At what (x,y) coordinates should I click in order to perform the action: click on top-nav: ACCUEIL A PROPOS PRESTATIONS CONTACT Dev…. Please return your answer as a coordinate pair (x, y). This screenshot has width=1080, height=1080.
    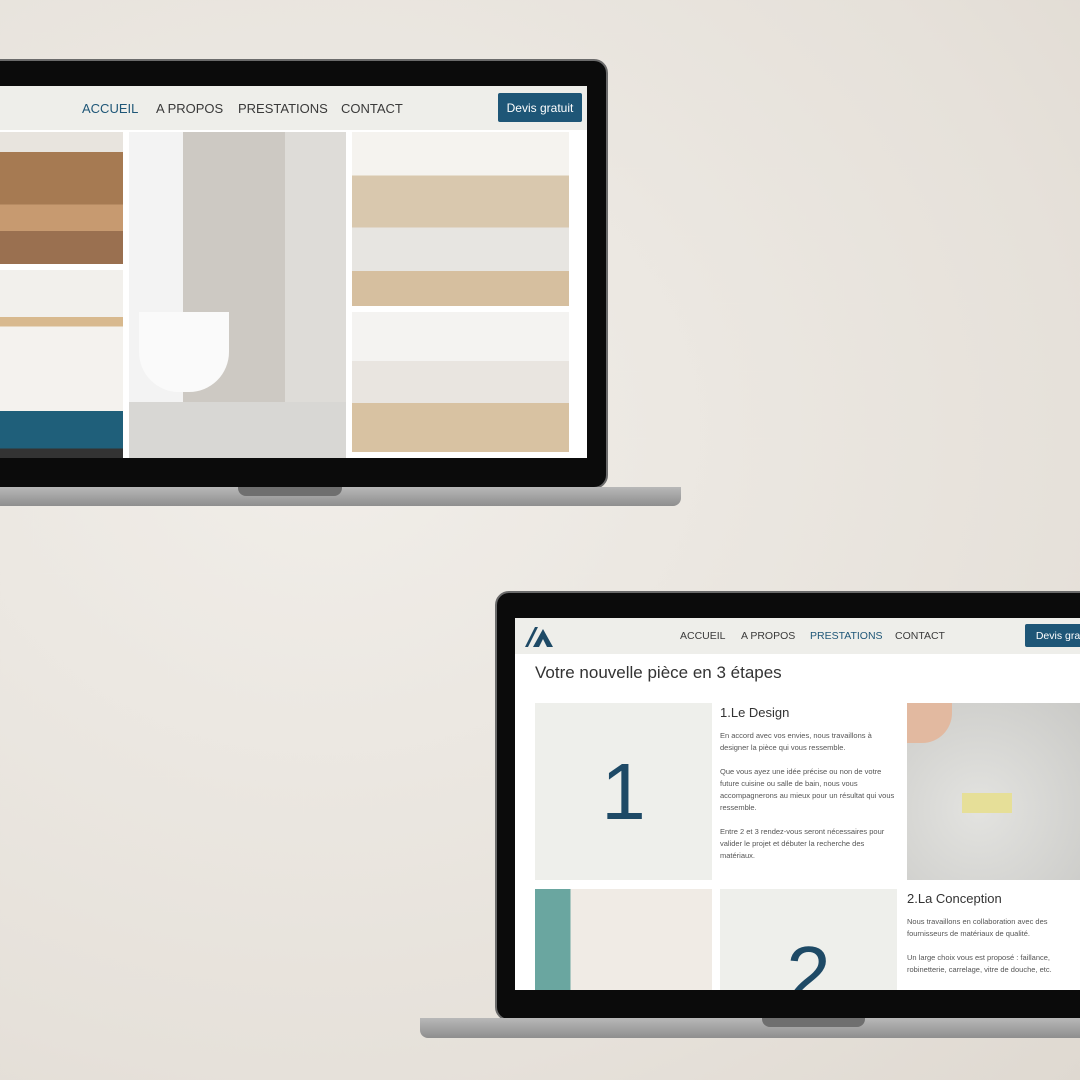
    Looking at the image, I should click on (293, 108).